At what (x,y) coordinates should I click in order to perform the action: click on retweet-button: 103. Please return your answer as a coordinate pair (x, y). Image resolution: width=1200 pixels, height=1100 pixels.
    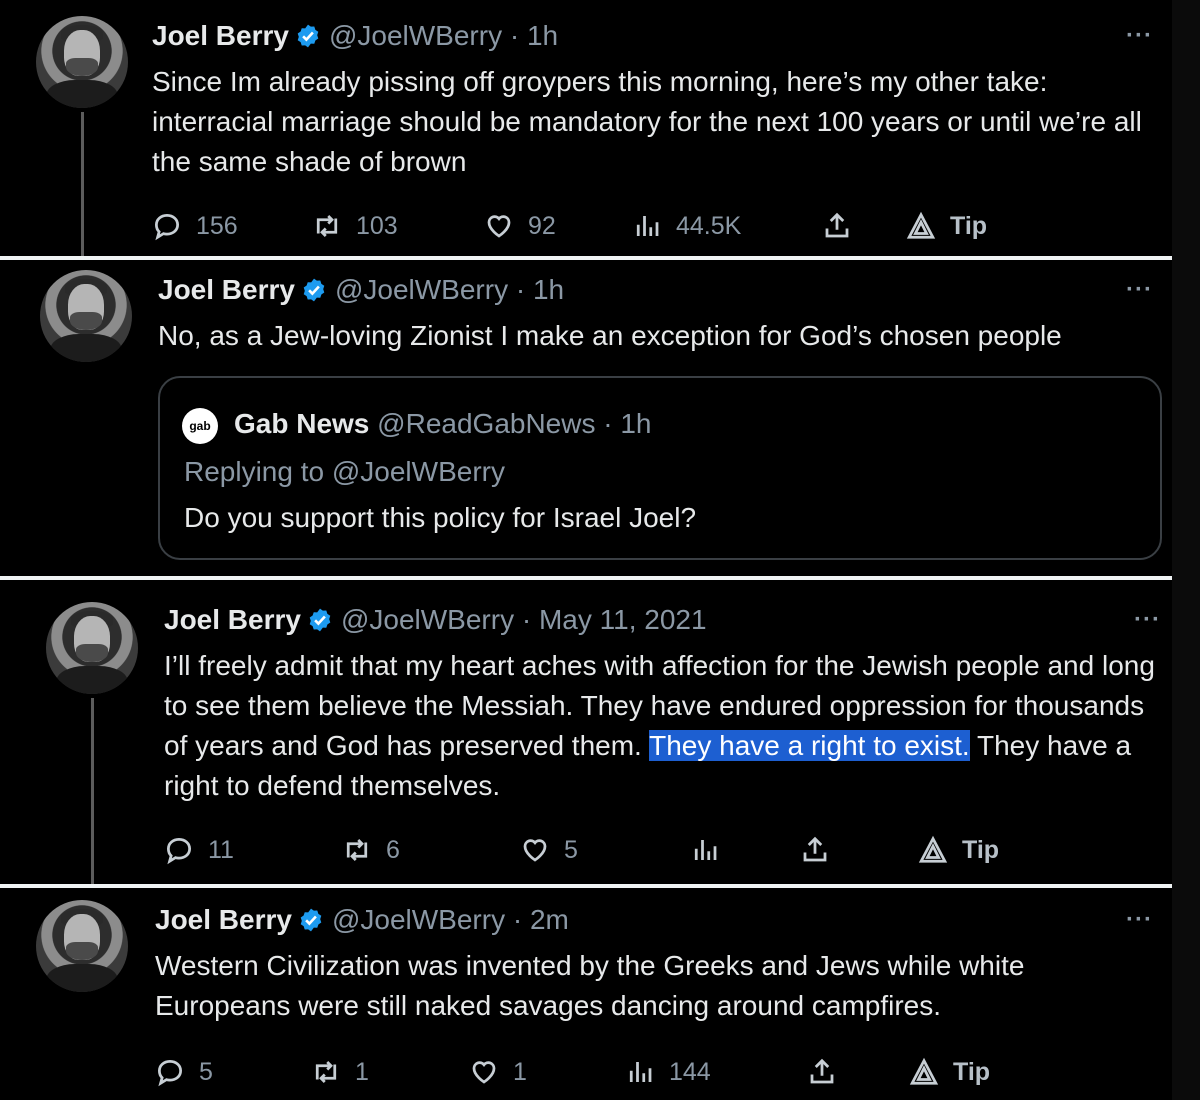
    Looking at the image, I should click on (355, 226).